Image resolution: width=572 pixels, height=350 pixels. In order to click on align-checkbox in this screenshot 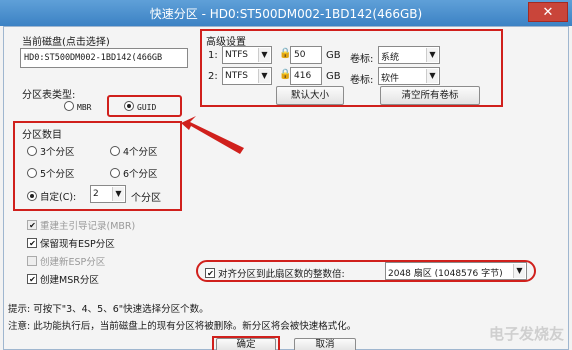, I will do `click(210, 273)`.